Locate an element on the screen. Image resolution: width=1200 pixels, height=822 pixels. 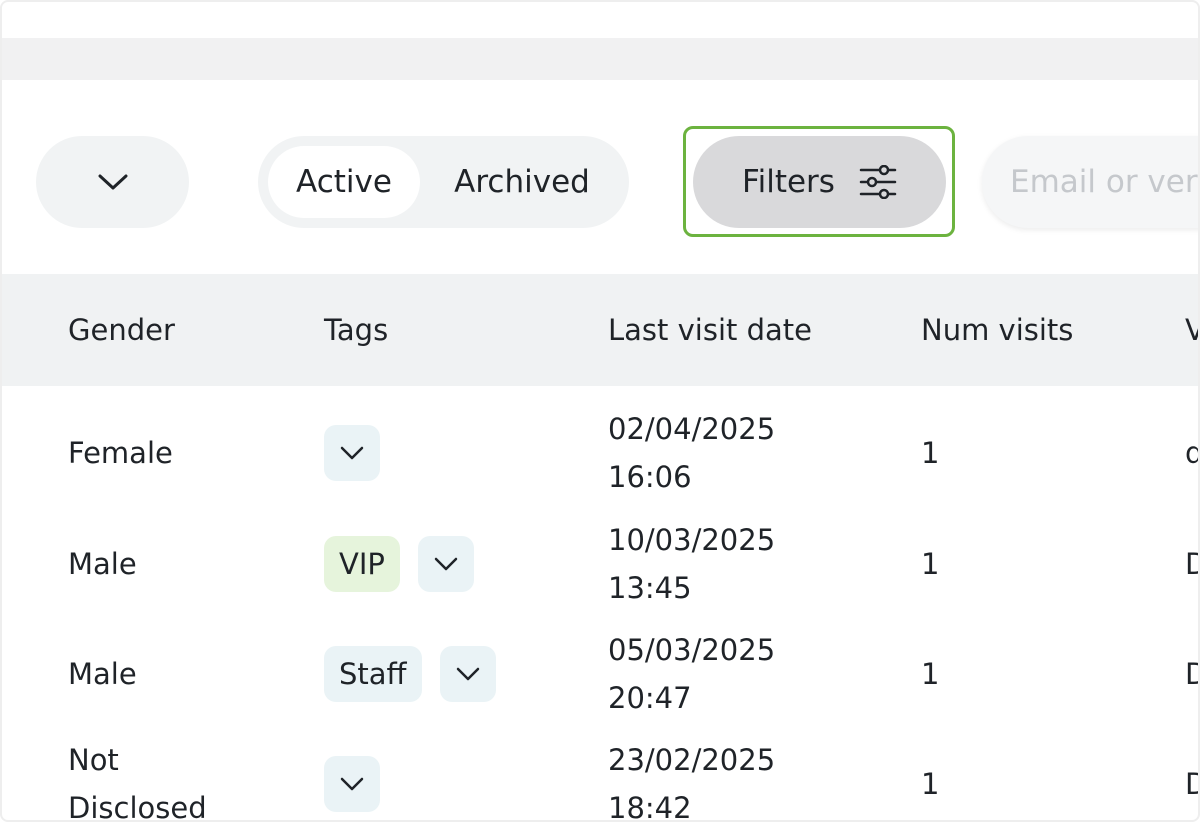
last-visit-date: 23/02/2025 is located at coordinates (692, 759).